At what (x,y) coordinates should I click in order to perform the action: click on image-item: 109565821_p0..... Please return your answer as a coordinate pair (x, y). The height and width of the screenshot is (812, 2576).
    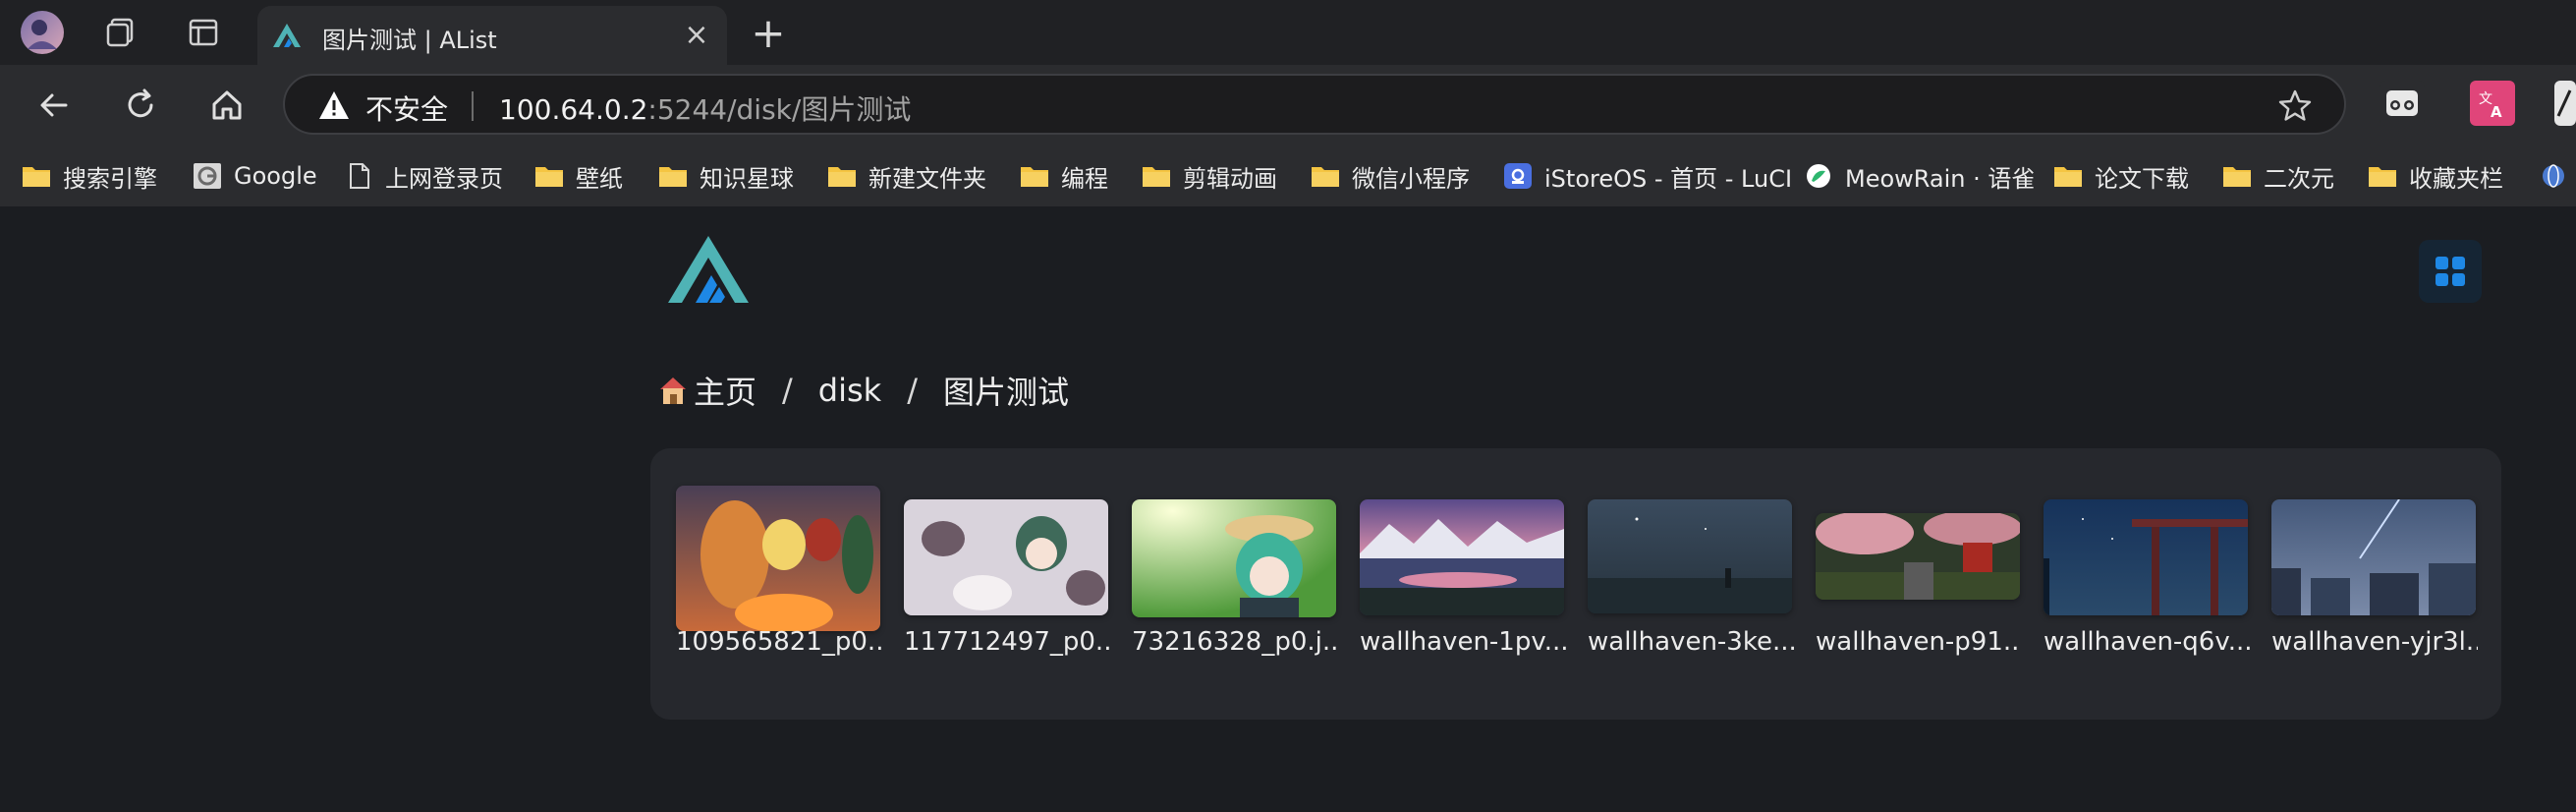
    Looking at the image, I should click on (779, 584).